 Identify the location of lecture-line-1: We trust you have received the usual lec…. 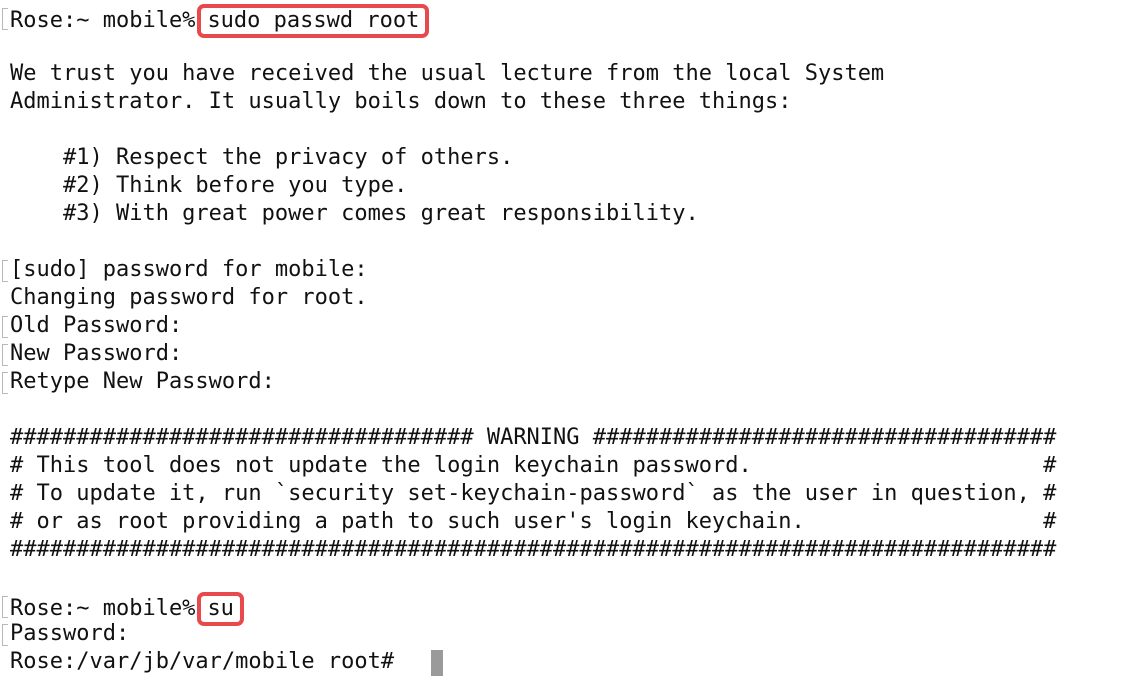
(447, 73).